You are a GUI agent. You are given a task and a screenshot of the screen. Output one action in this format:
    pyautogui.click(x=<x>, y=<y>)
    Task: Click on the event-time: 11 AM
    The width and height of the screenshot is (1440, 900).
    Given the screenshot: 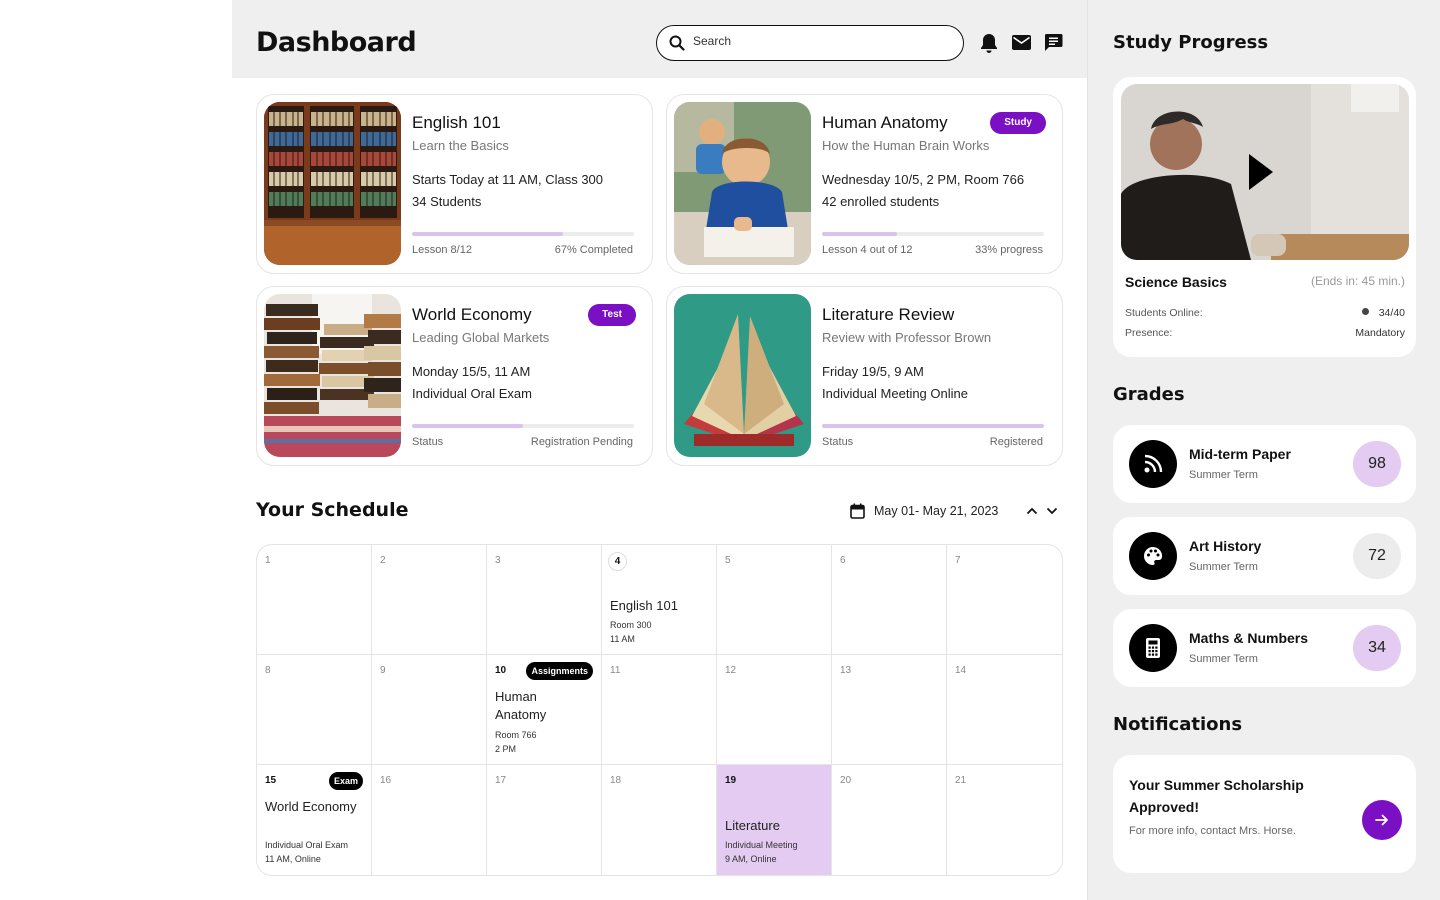 What is the action you would take?
    pyautogui.click(x=622, y=639)
    